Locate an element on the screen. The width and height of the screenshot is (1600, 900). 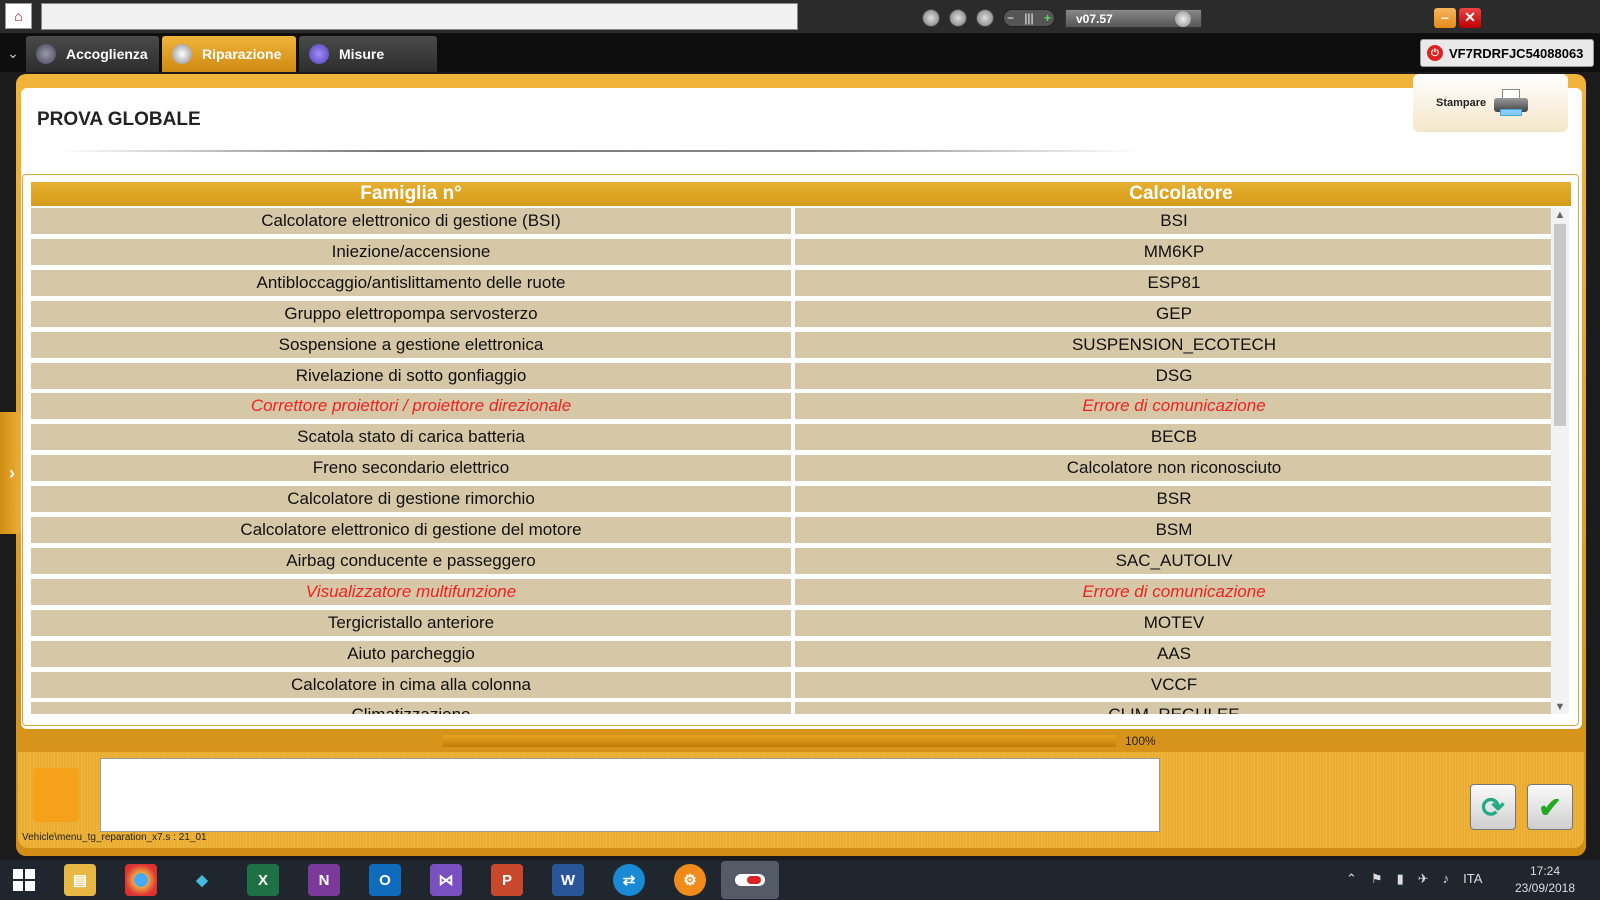
settings-icon is located at coordinates (985, 18).